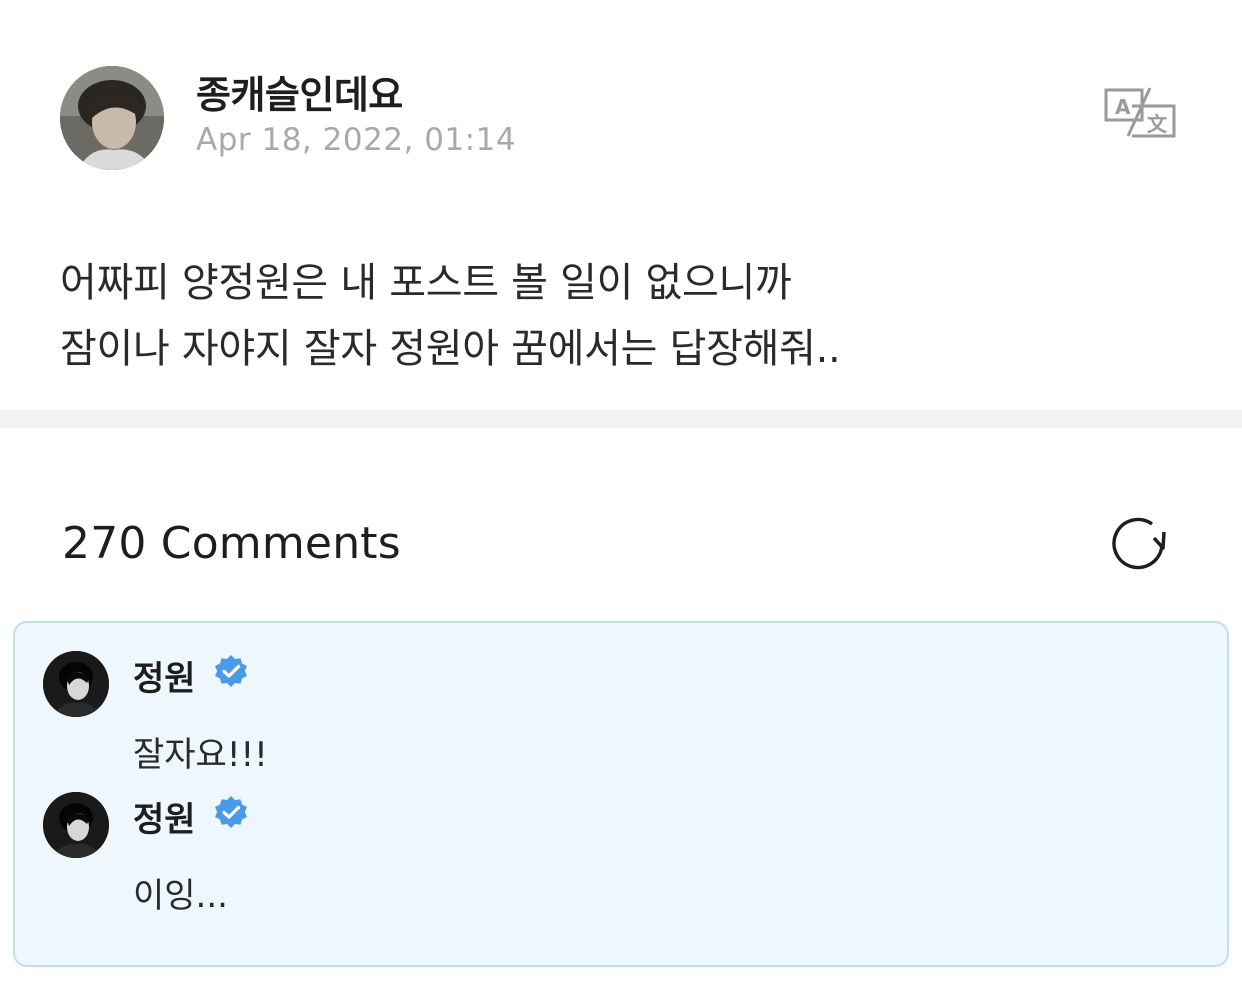  I want to click on author-avatar, so click(112, 118).